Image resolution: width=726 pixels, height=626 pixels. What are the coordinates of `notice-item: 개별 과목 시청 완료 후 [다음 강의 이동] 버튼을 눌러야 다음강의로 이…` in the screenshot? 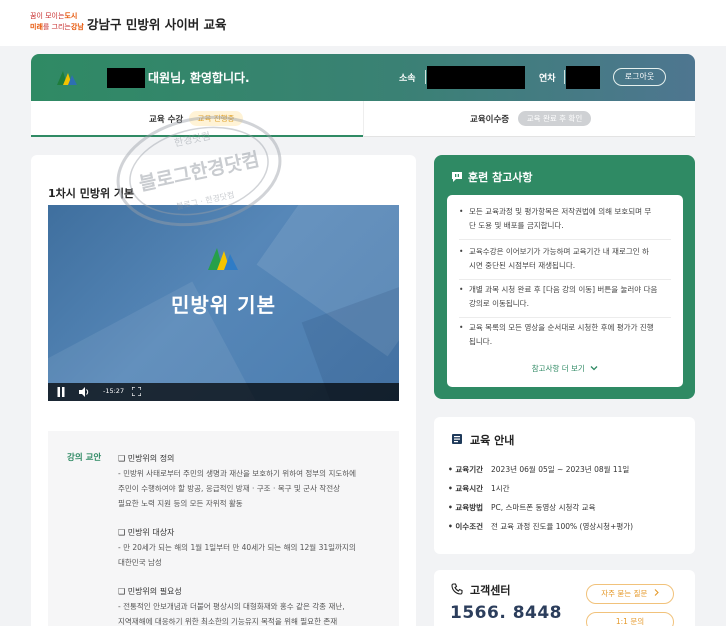 It's located at (567, 297).